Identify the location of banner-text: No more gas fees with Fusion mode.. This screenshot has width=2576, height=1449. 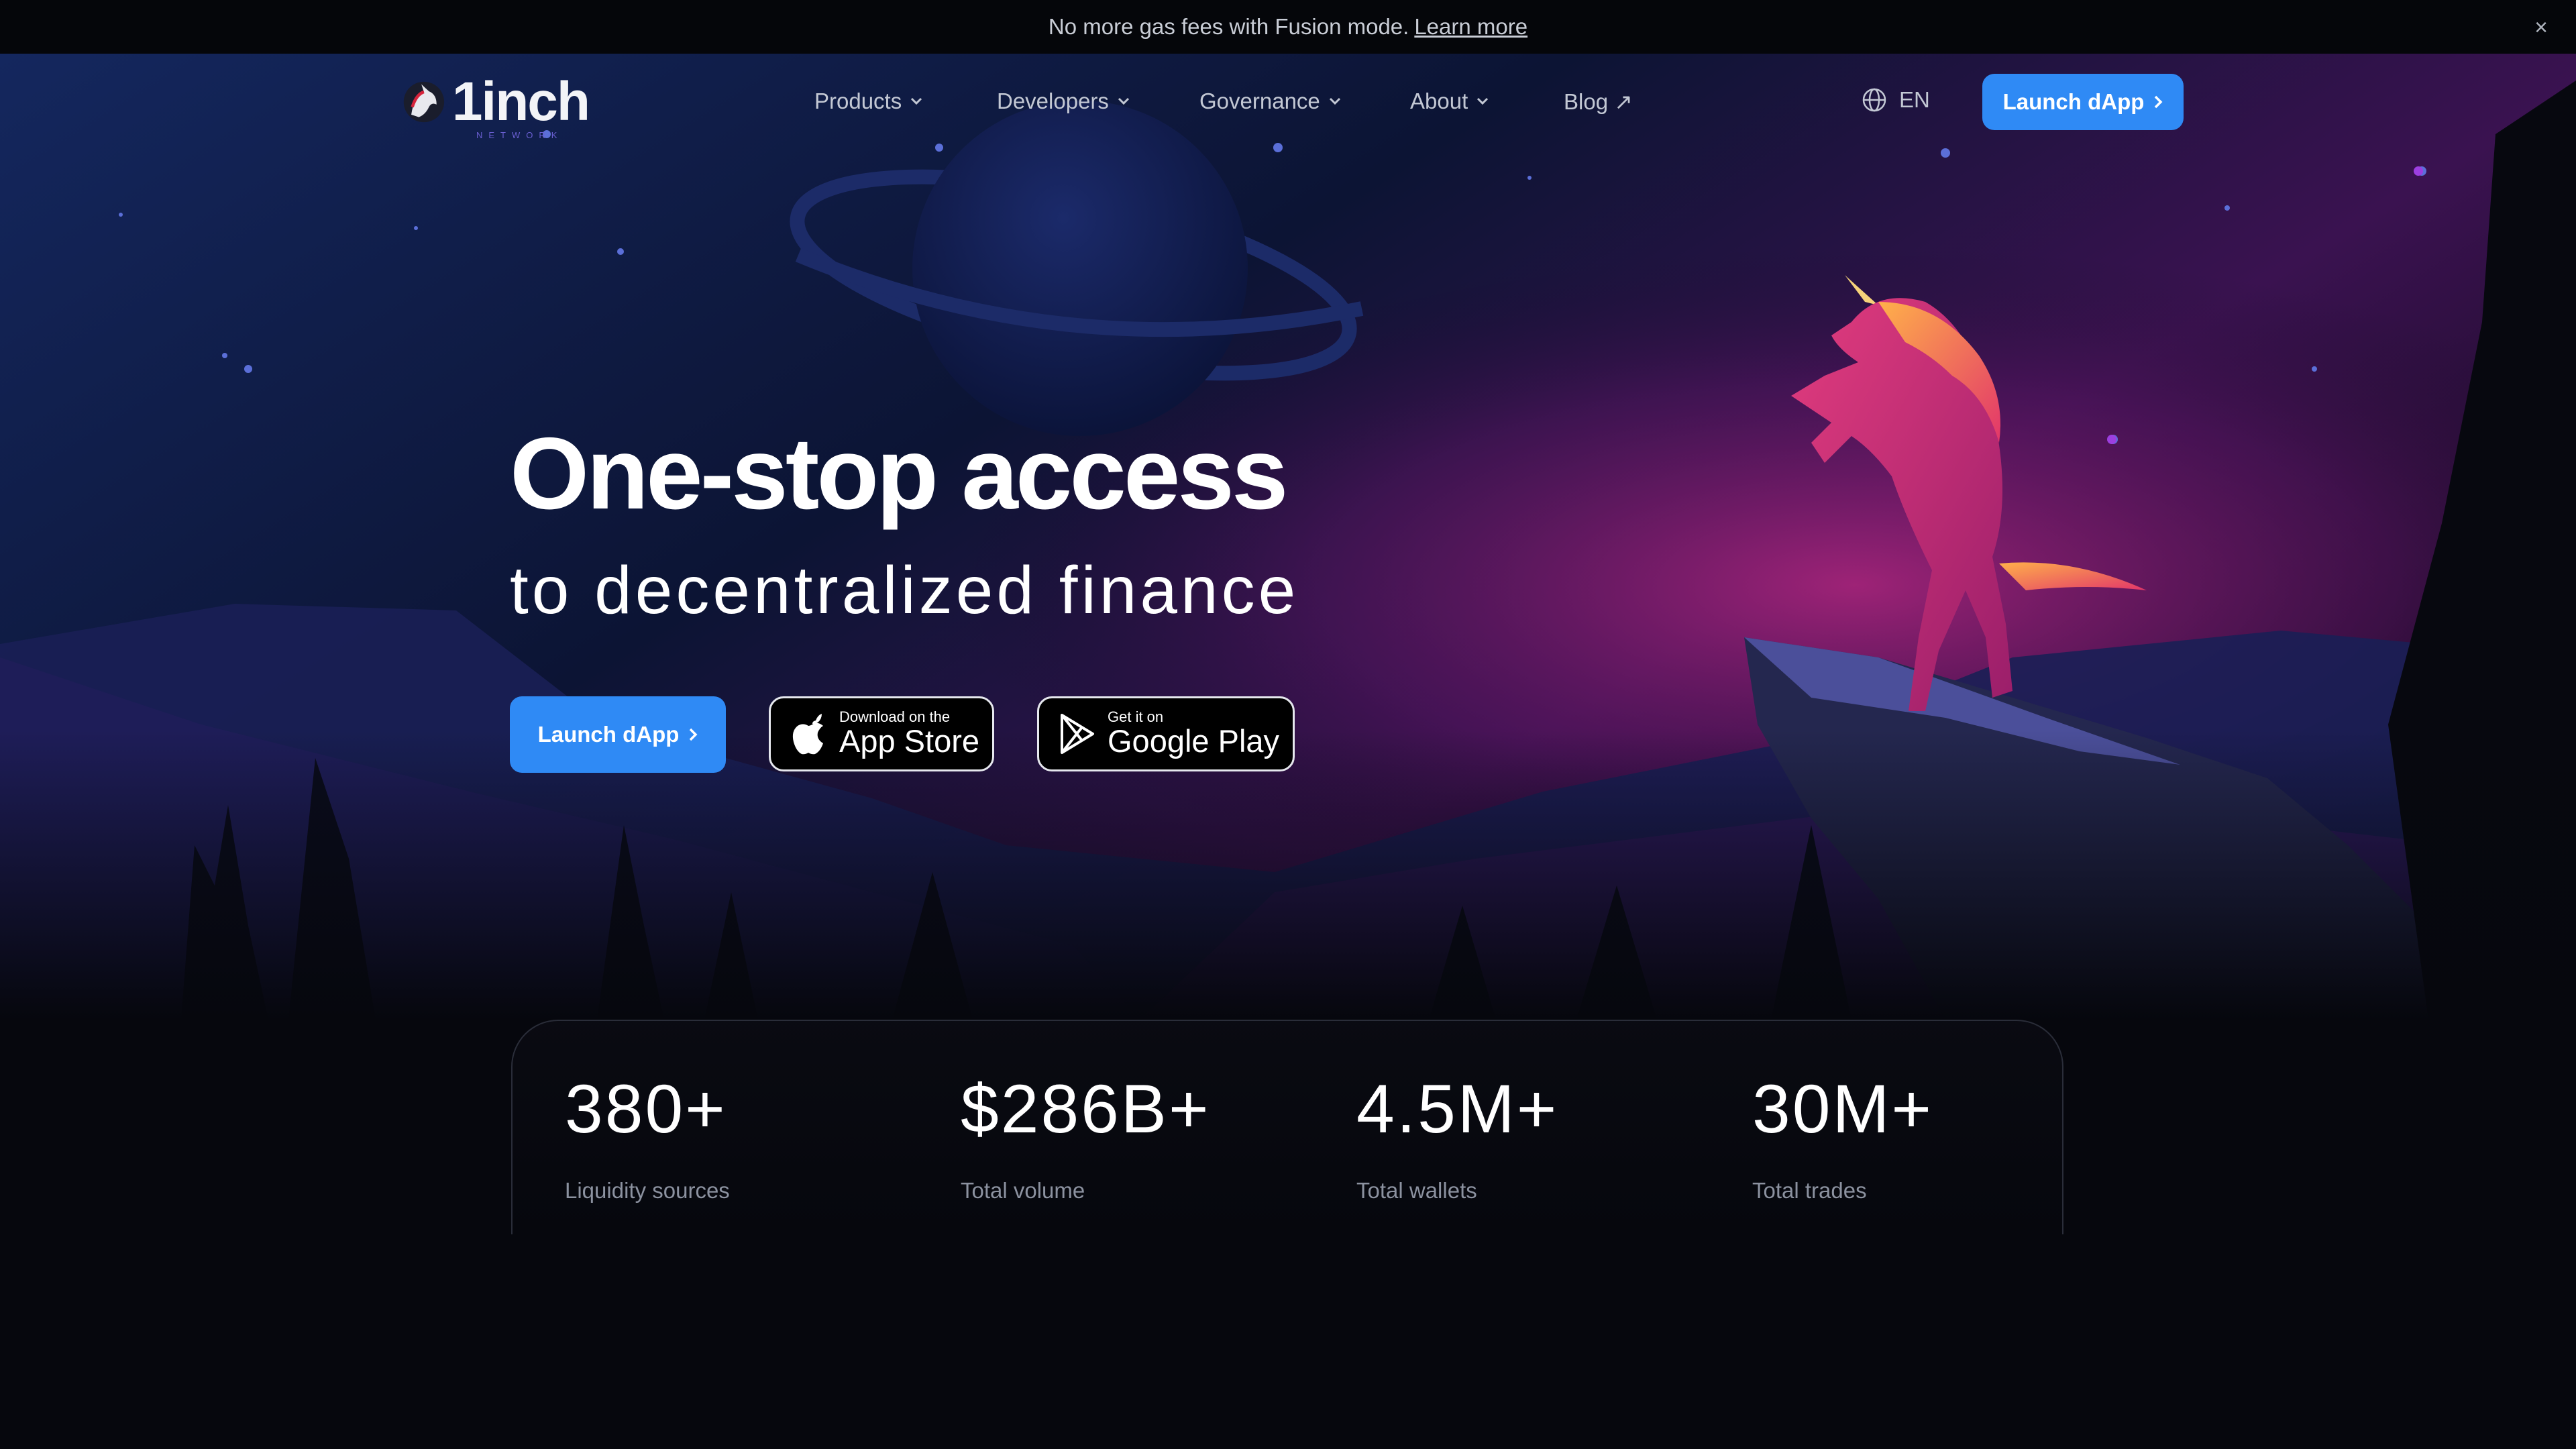
(1228, 26).